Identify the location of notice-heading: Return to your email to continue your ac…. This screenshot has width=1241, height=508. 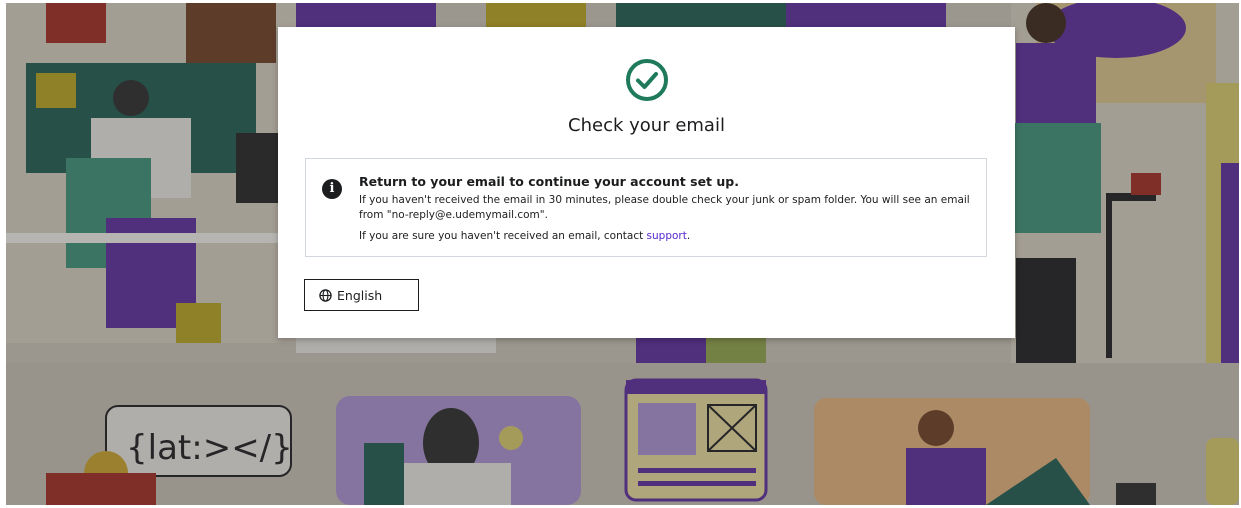
(549, 181).